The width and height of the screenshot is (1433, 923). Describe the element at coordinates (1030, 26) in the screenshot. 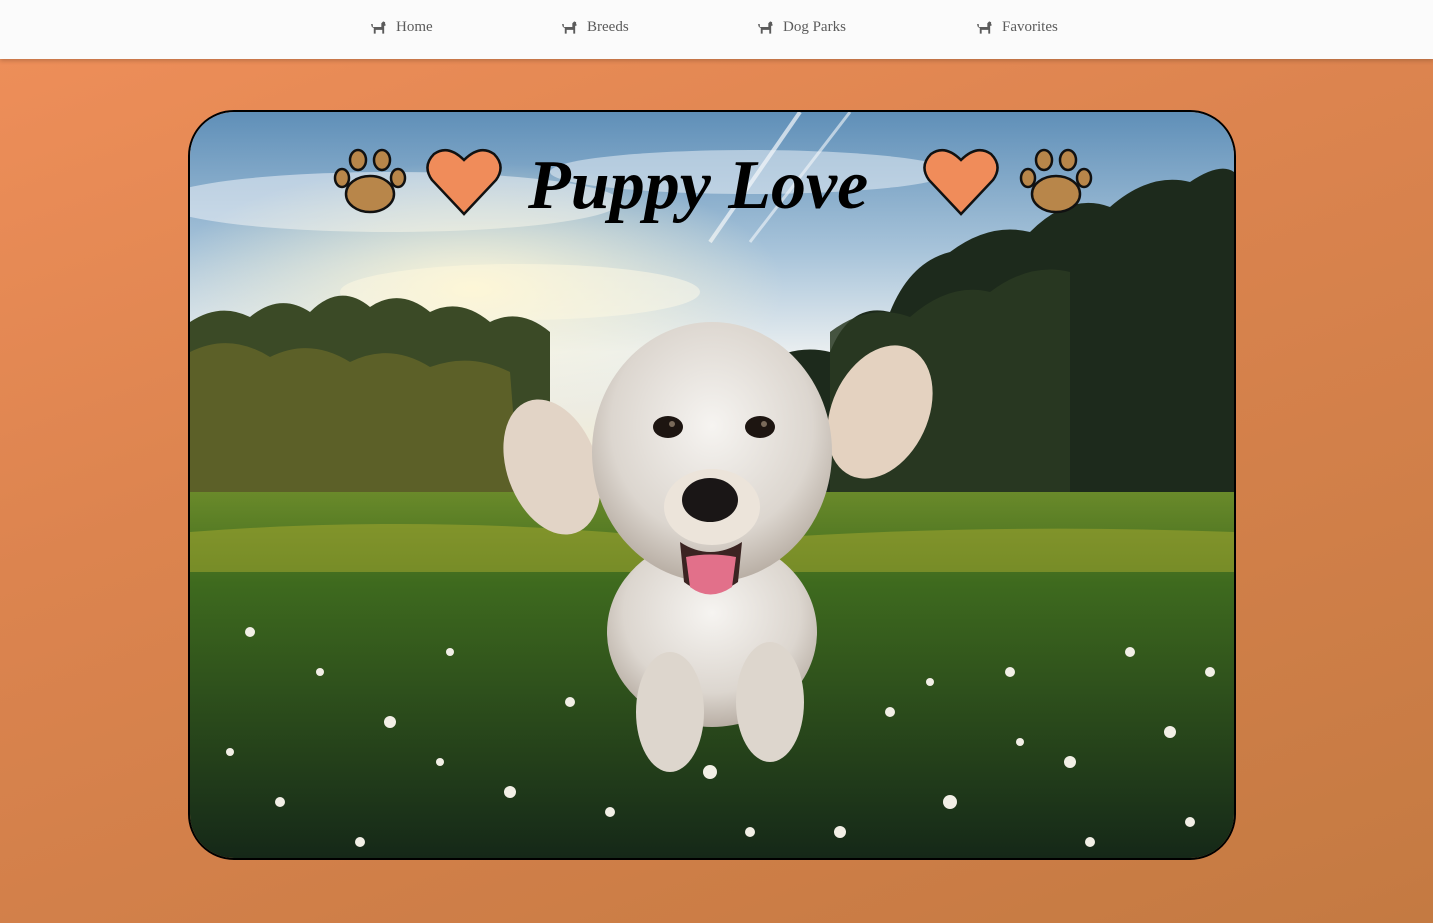

I see `nav-label-favorites: Favorites` at that location.